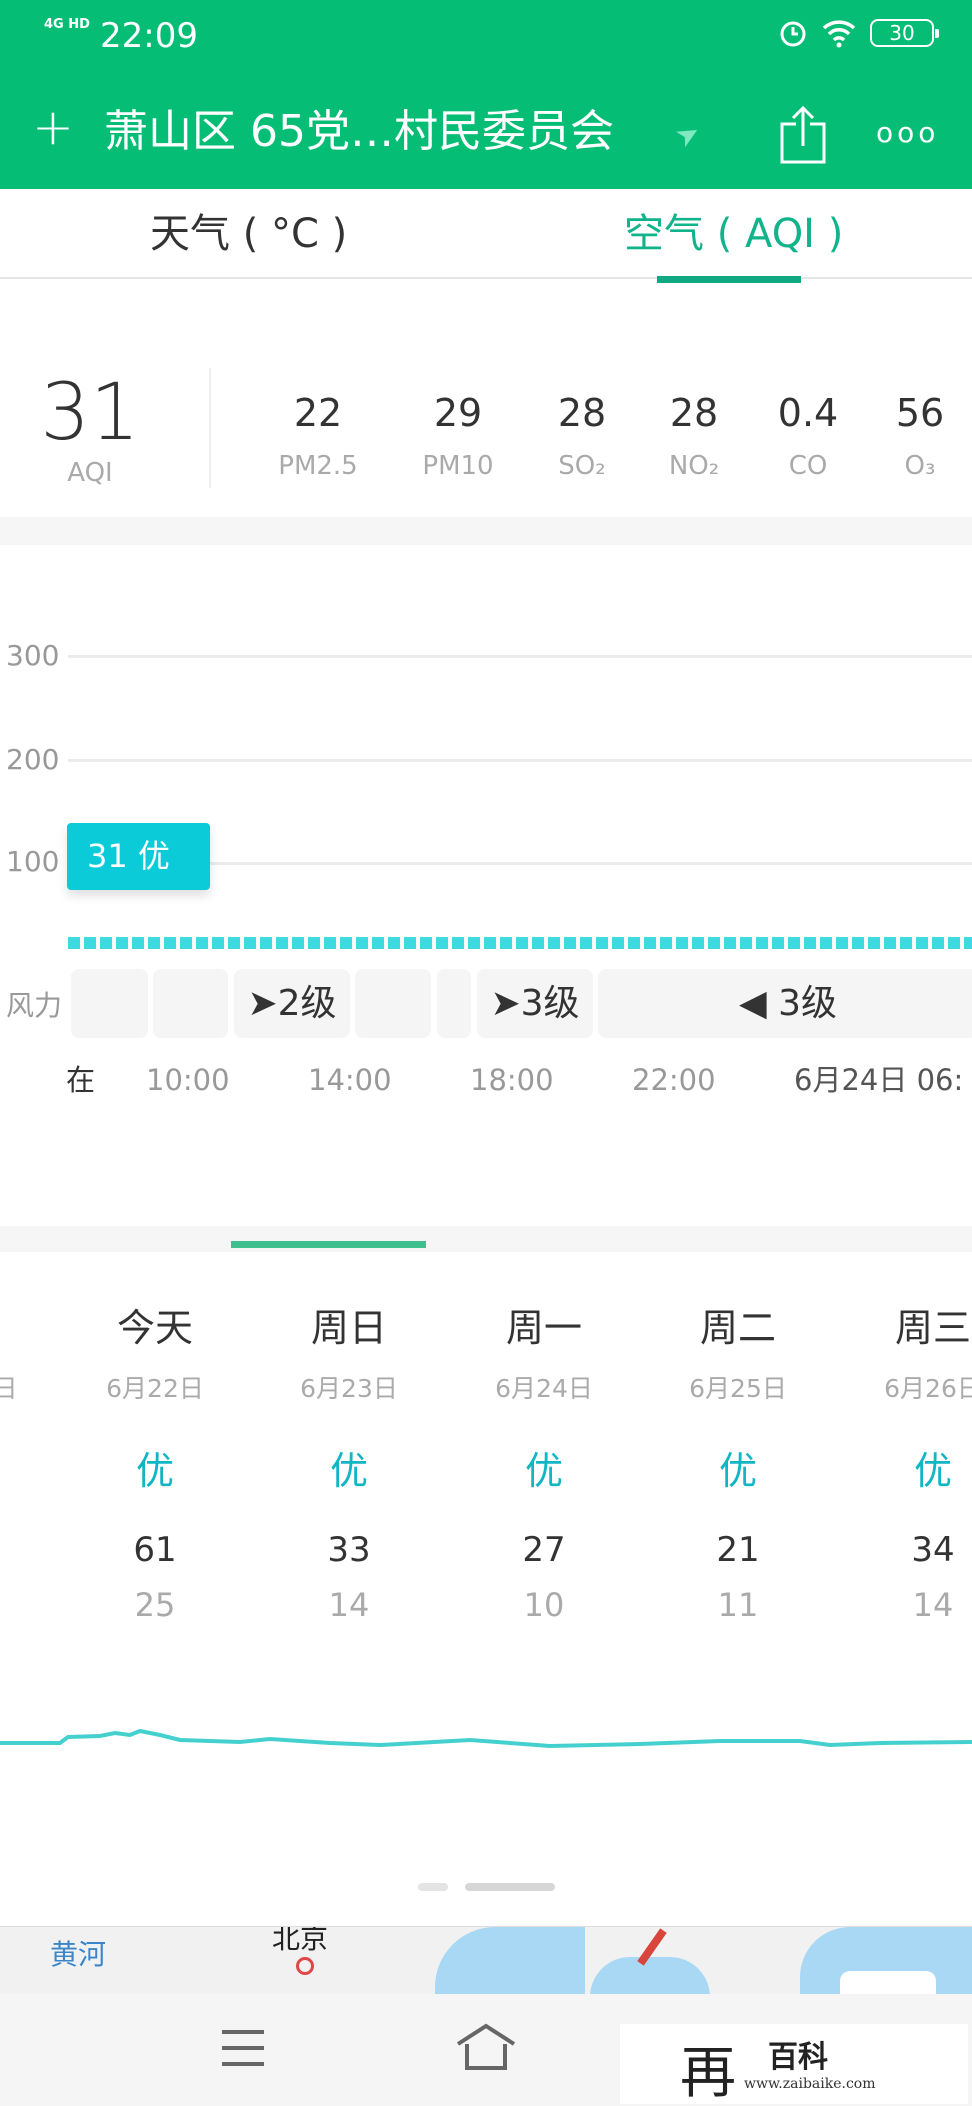  Describe the element at coordinates (486, 2047) in the screenshot. I see `home-icon` at that location.